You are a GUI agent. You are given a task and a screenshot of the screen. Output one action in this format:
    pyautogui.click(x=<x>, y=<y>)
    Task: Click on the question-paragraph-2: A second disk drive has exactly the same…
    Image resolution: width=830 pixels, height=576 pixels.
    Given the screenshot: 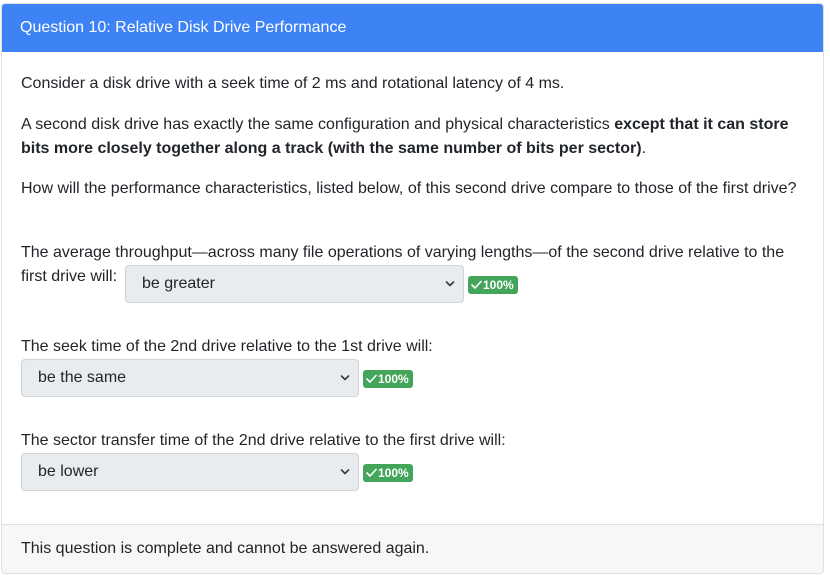 What is the action you would take?
    pyautogui.click(x=416, y=137)
    